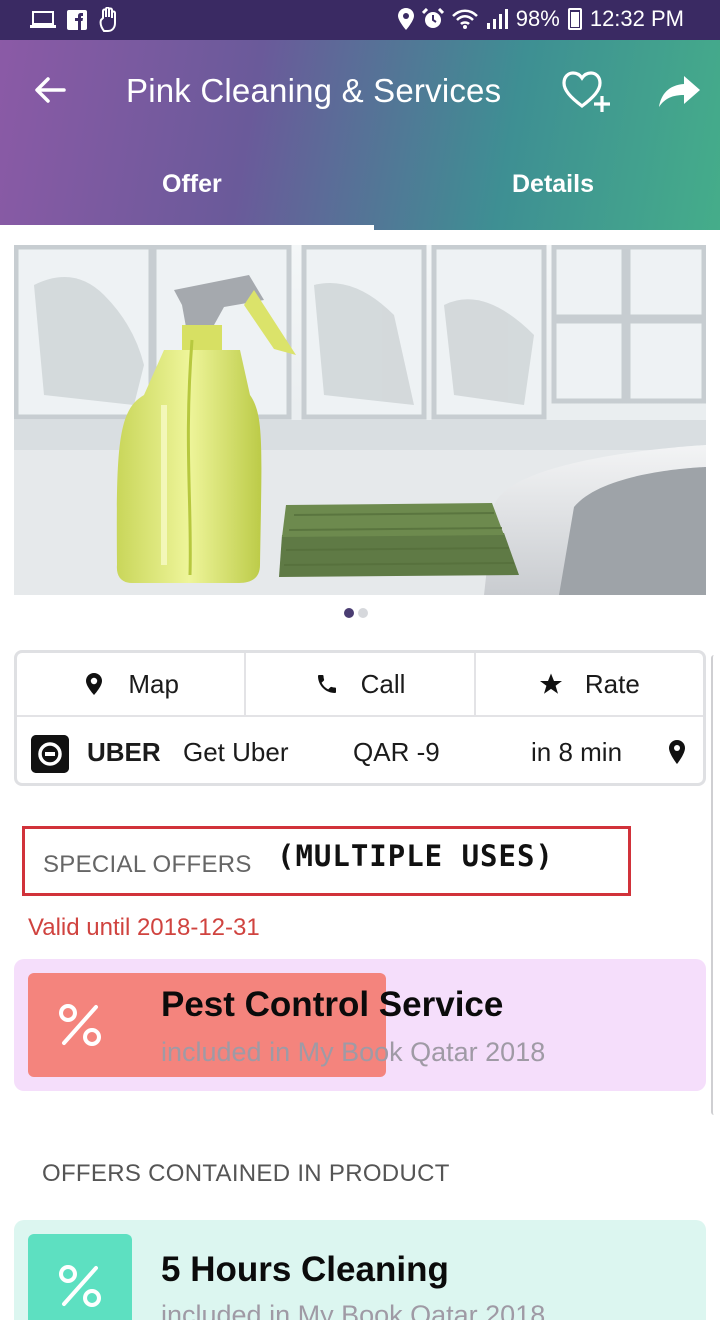 This screenshot has width=720, height=1320. I want to click on carousel-dots, so click(356, 613).